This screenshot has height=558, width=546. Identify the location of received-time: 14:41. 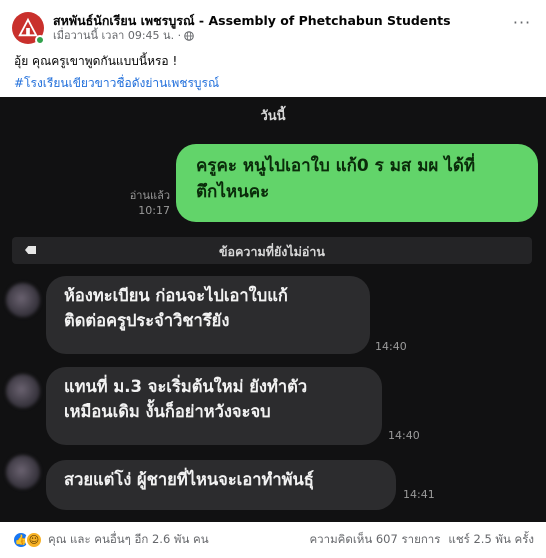
(419, 494).